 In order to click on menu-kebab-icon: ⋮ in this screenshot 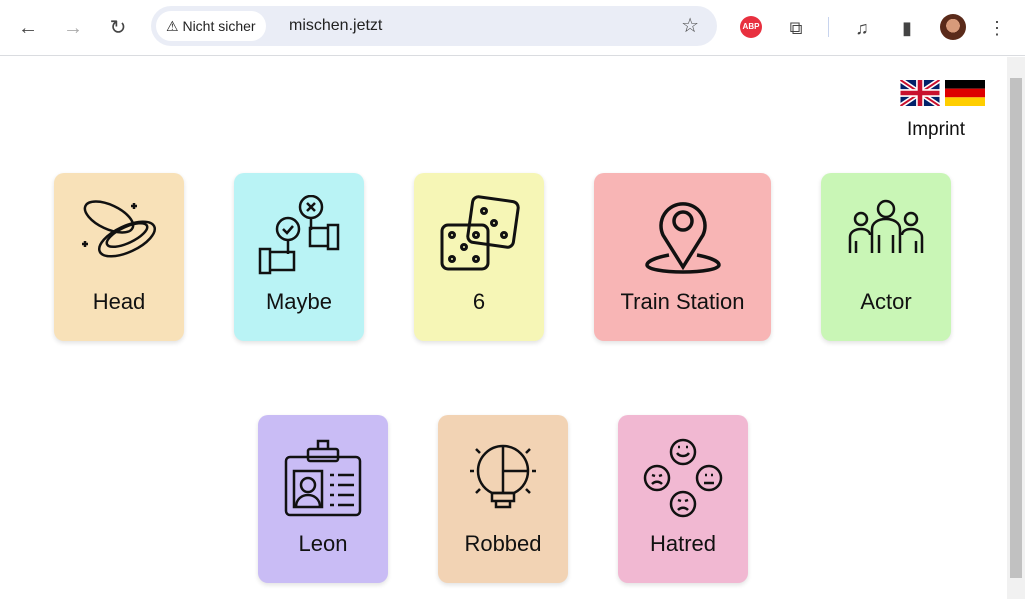, I will do `click(997, 28)`.